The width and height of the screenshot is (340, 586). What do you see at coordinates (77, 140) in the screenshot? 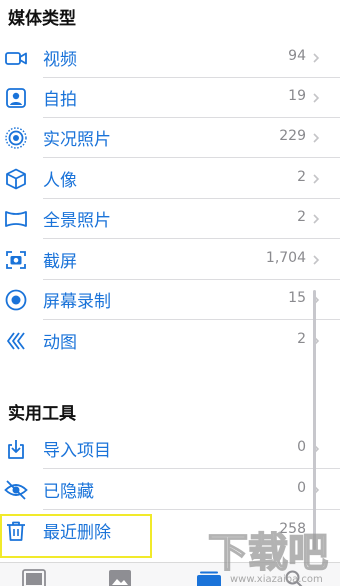
I see `media-row-label: 实况照片` at bounding box center [77, 140].